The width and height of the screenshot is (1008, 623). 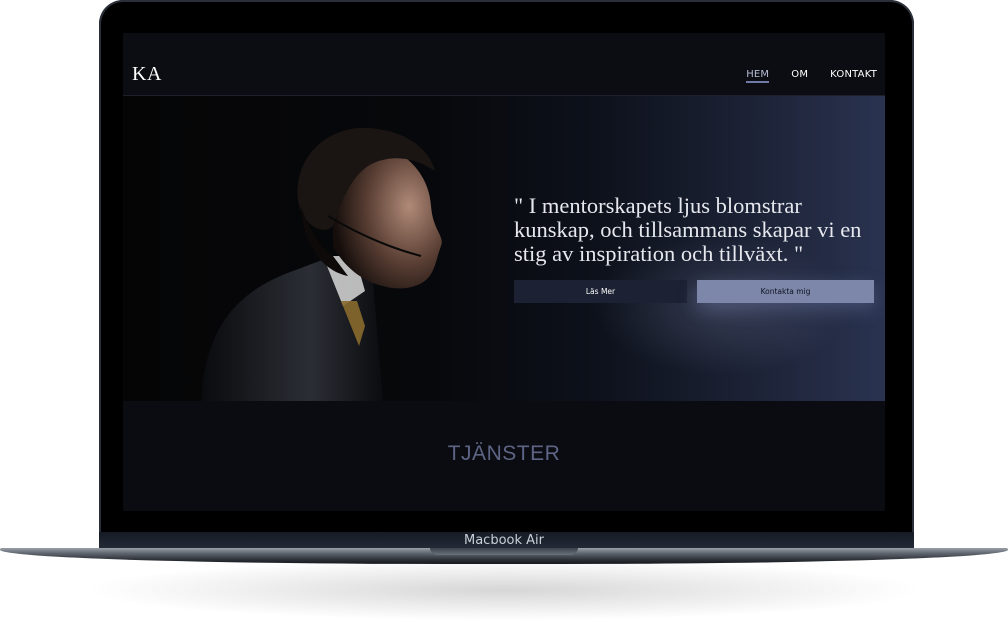 What do you see at coordinates (504, 551) in the screenshot?
I see `laptop-notch` at bounding box center [504, 551].